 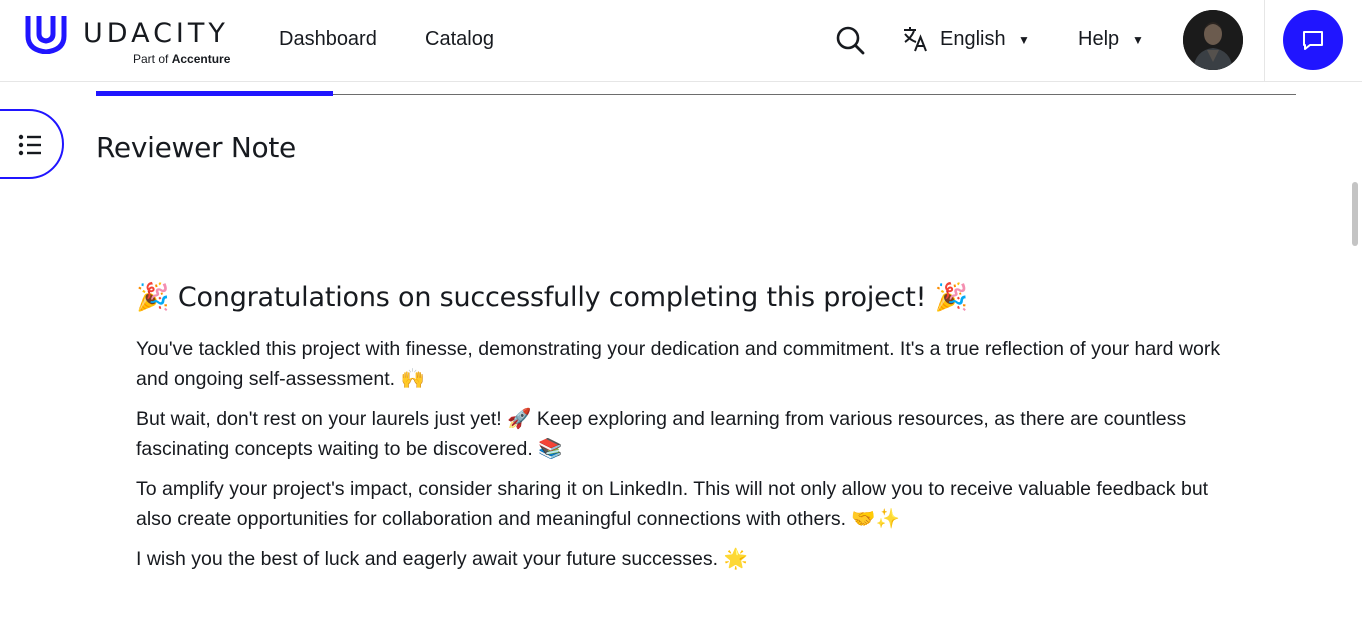 What do you see at coordinates (156, 33) in the screenshot?
I see `logo-wordmark: UDACITY` at bounding box center [156, 33].